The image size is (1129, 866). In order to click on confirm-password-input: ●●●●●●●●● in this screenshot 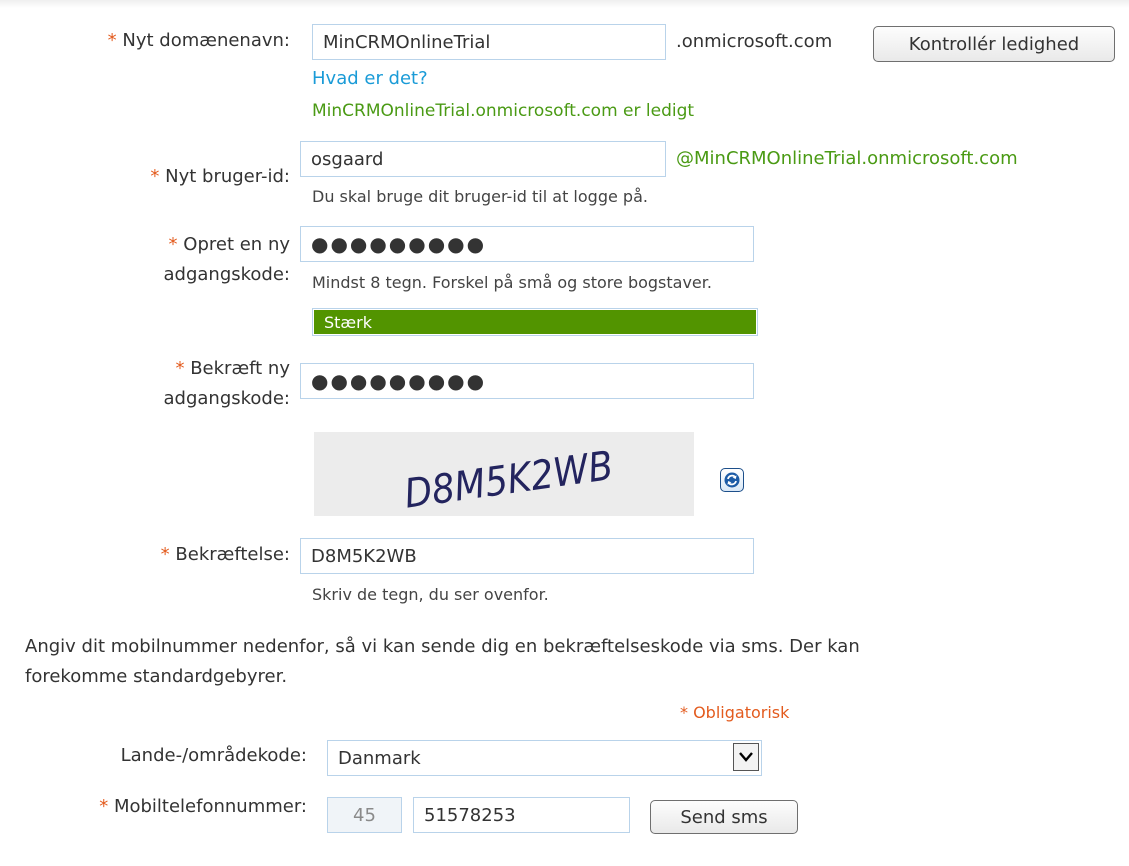, I will do `click(527, 381)`.